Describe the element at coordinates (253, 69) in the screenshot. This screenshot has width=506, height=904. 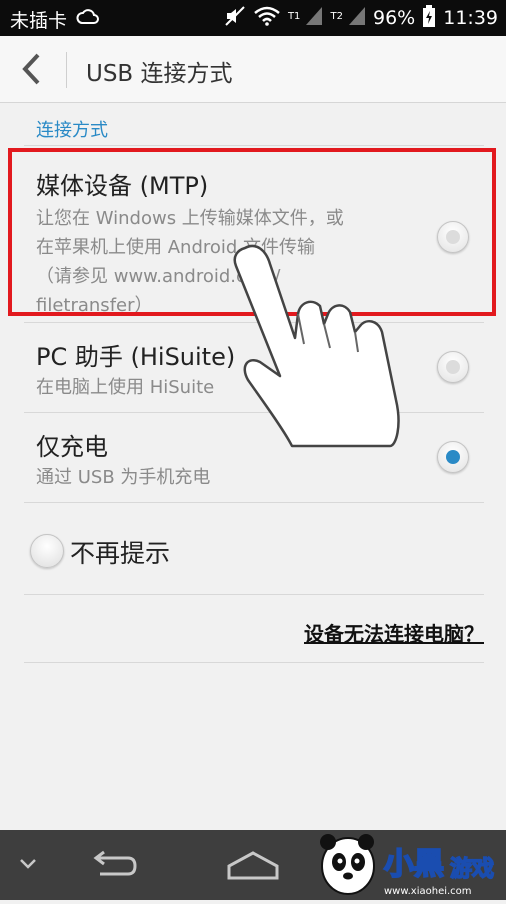
I see `action-bar: USB 连接方式` at that location.